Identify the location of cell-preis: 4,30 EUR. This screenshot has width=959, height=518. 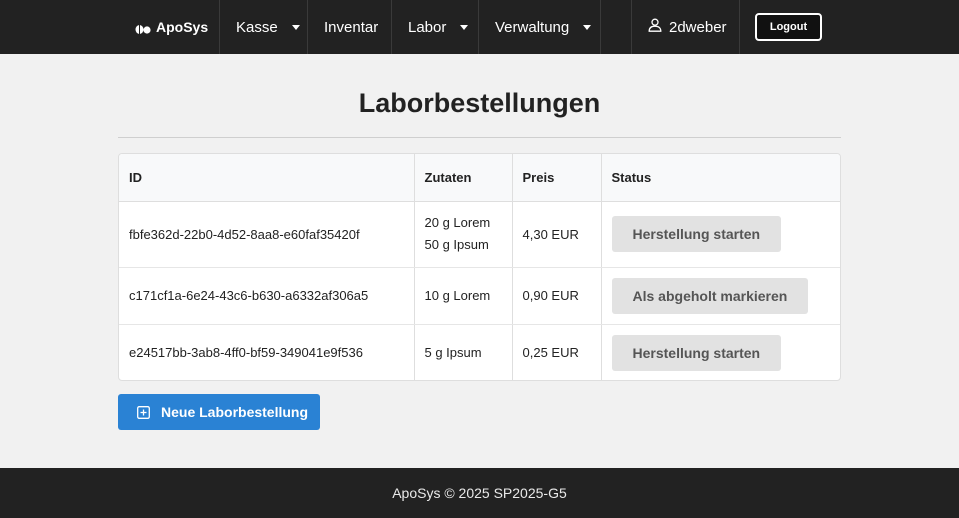
(556, 234).